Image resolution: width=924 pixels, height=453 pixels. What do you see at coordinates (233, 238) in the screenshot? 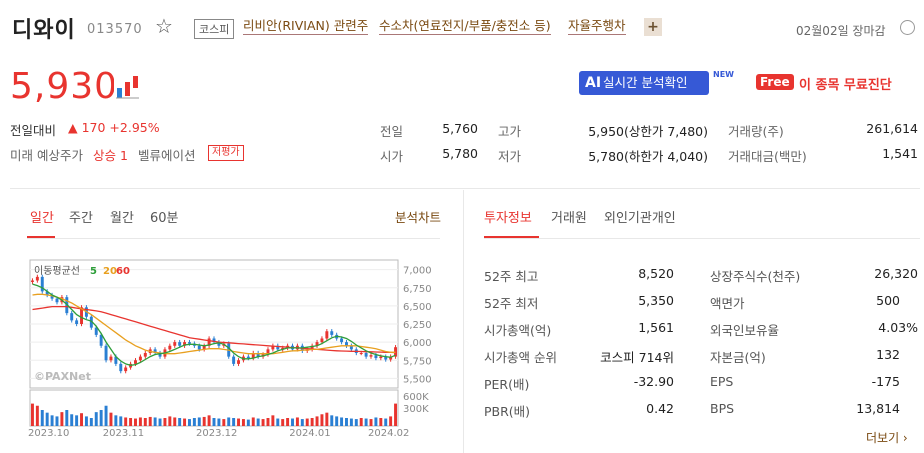
I see `divider` at bounding box center [233, 238].